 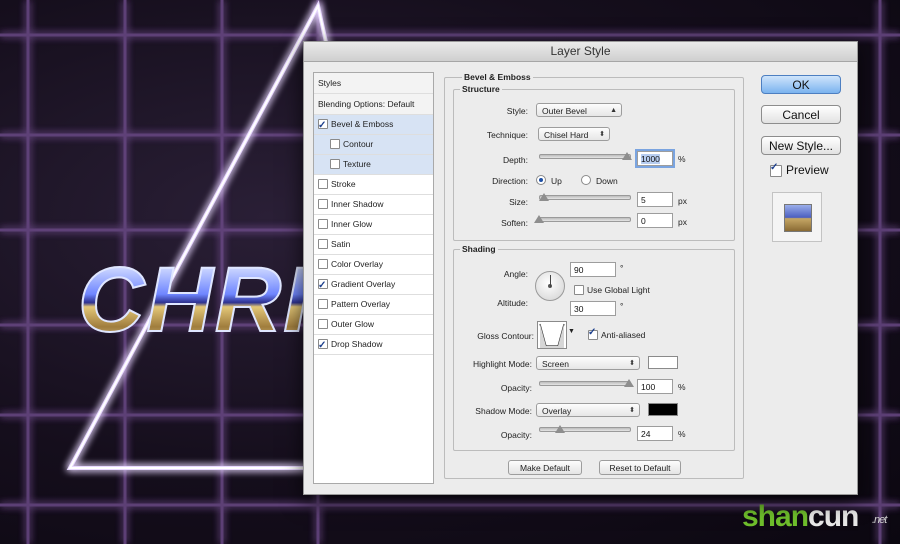 I want to click on highlight-opacity-field: 100, so click(x=655, y=386).